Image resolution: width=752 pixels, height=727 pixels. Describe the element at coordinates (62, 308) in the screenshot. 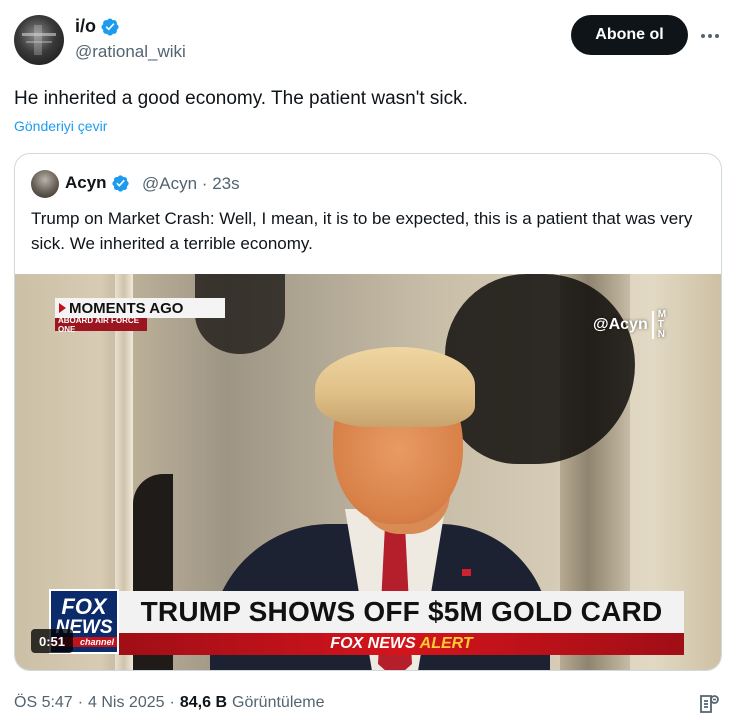

I see `play-triangle-icon` at that location.